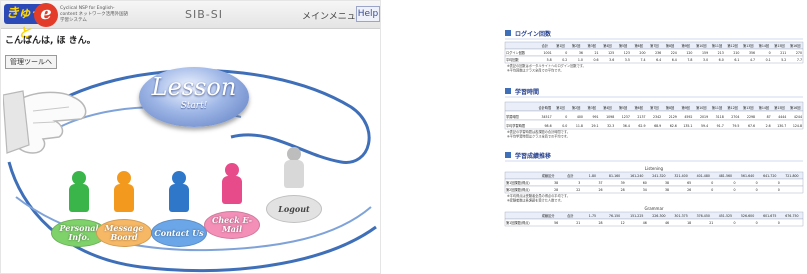  Describe the element at coordinates (752, 60) in the screenshot. I see `table-cell: 4.7` at that location.